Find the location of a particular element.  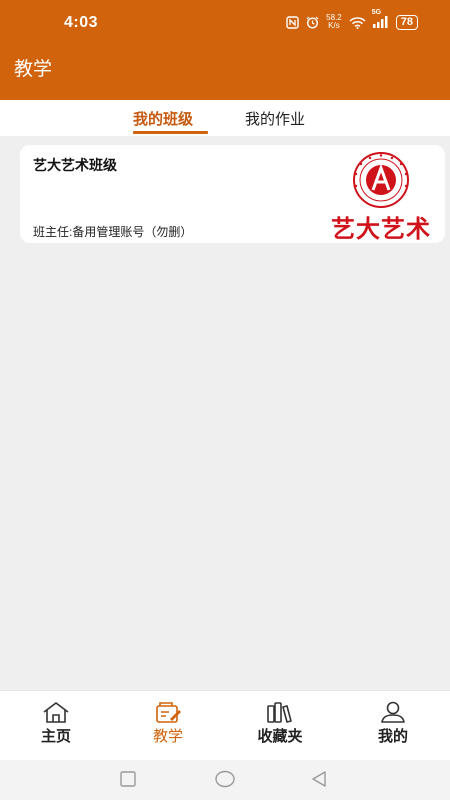

page-title: 教学 is located at coordinates (33, 69).